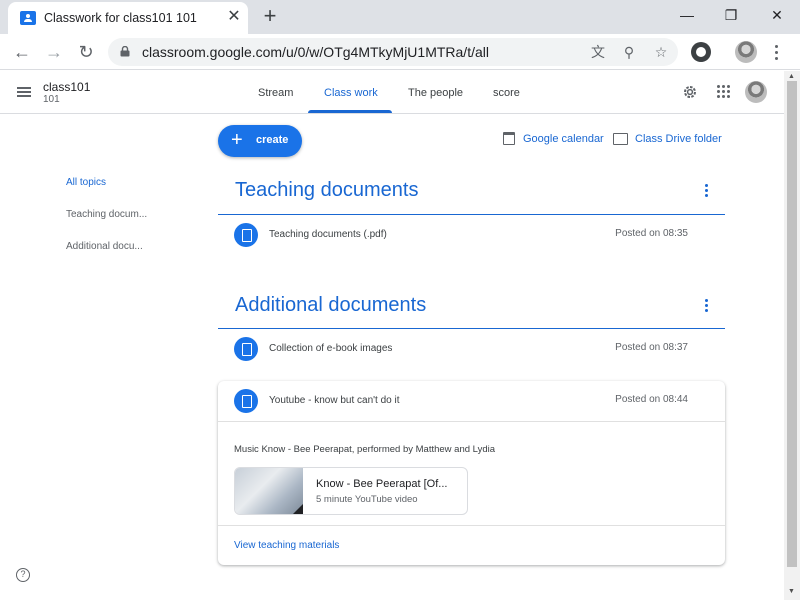  Describe the element at coordinates (400, 17) in the screenshot. I see `browser-tabstrip: Classwork for class101 101 ✕ + — ❐ ✕` at that location.